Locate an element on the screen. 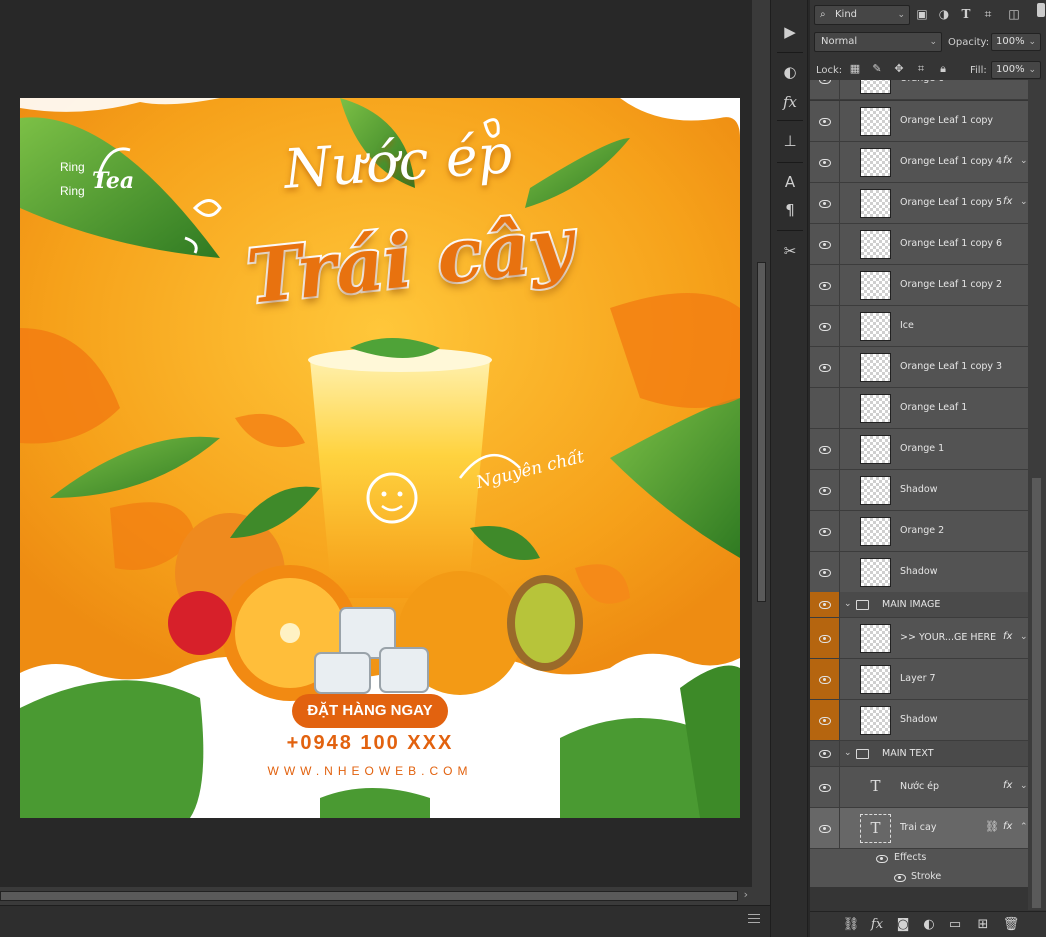 The width and height of the screenshot is (1046, 937). new-adjustment-icon: ◐ is located at coordinates (929, 925).